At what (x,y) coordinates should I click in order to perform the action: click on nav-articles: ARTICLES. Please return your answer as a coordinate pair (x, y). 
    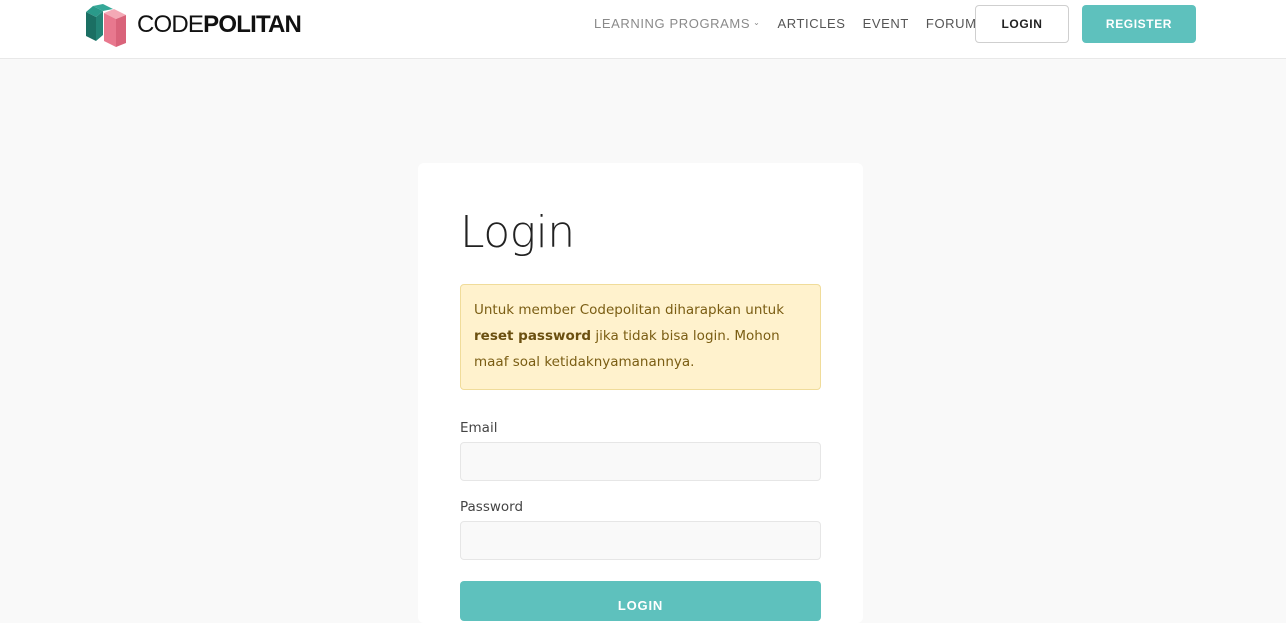
    Looking at the image, I should click on (811, 23).